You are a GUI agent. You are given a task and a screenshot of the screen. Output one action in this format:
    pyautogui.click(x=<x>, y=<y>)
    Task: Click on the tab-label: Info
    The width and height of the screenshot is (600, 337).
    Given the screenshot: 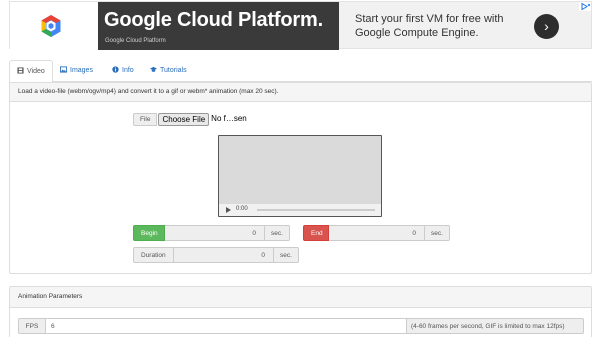 What is the action you would take?
    pyautogui.click(x=128, y=70)
    